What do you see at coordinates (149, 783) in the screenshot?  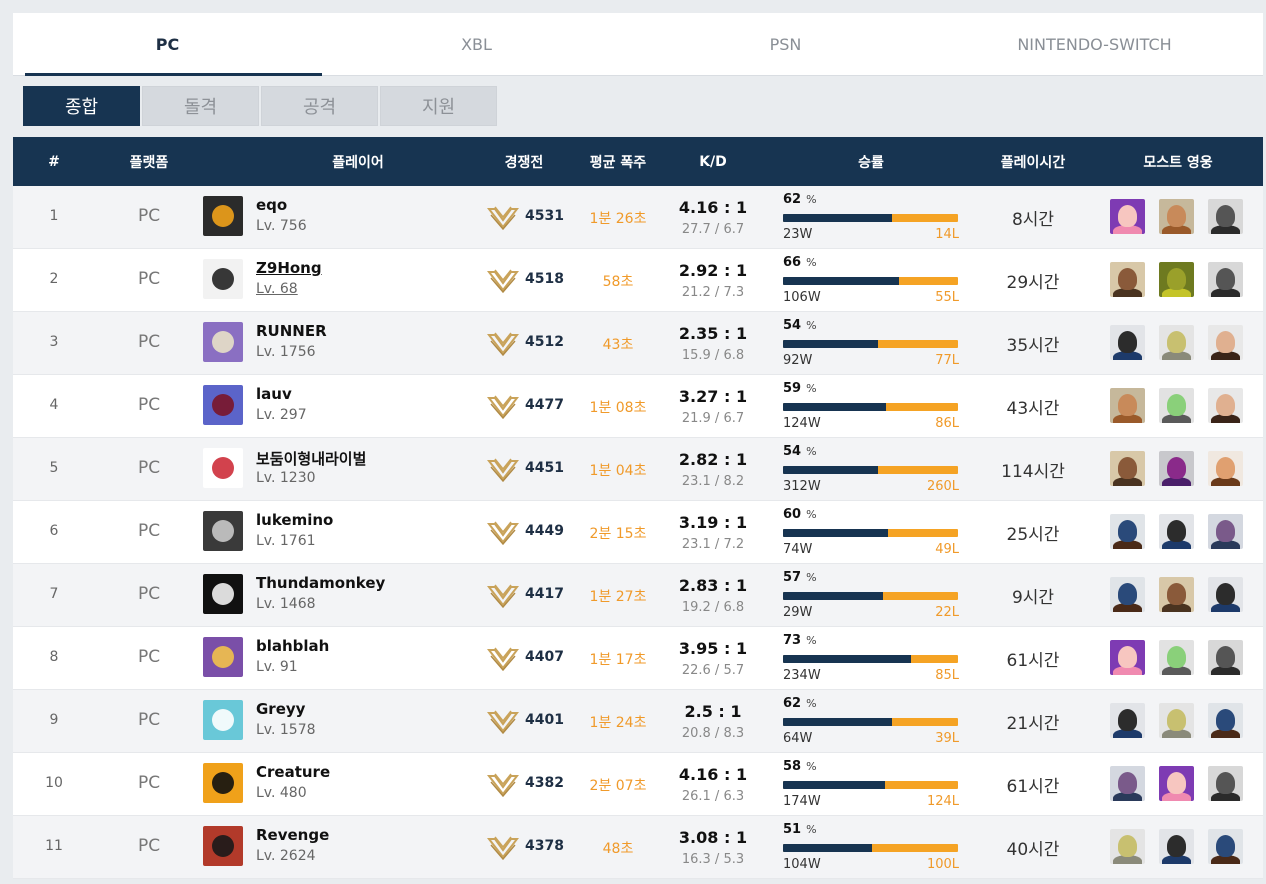 I see `platform-label: PC` at bounding box center [149, 783].